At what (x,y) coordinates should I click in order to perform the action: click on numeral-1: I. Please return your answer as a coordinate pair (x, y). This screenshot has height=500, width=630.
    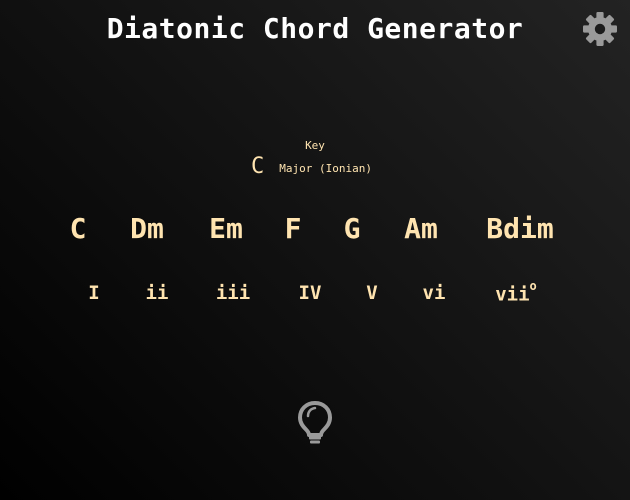
    Looking at the image, I should click on (94, 293).